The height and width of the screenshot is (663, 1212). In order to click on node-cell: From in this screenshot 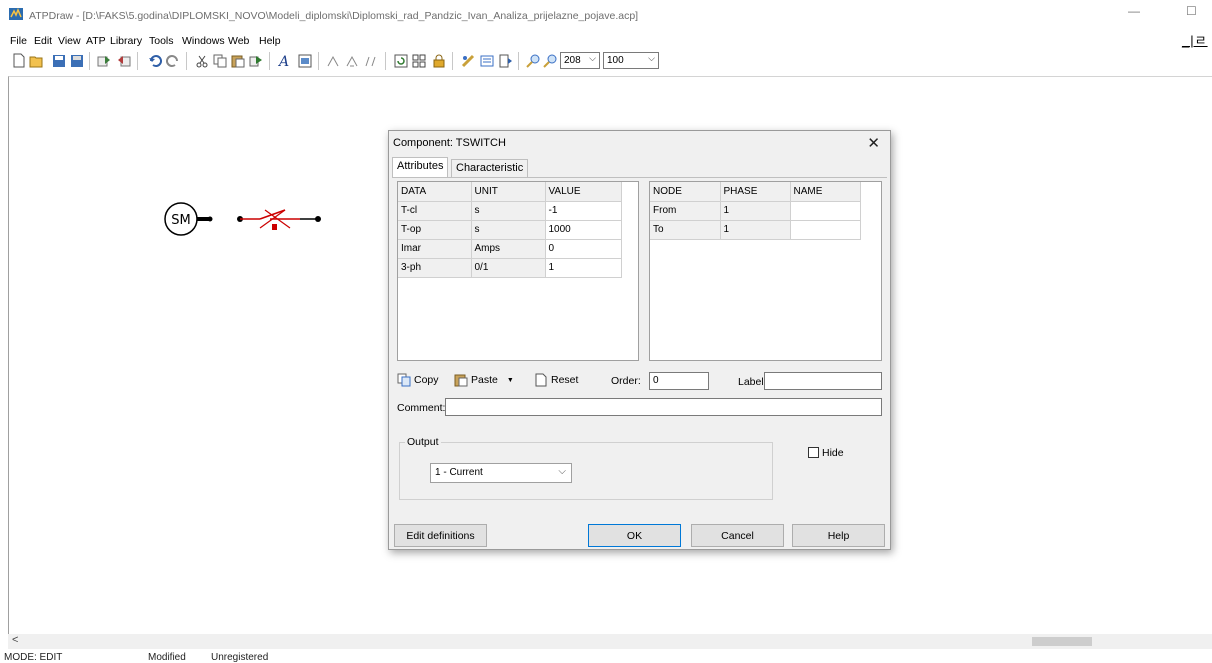, I will do `click(685, 211)`.